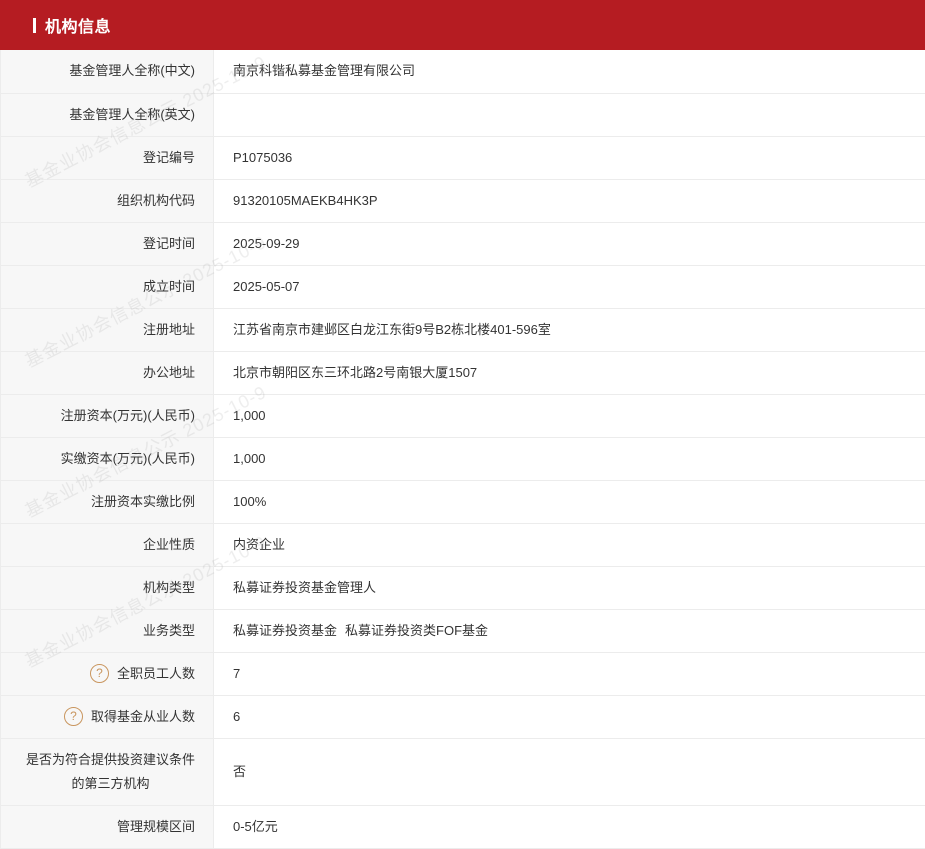 The width and height of the screenshot is (925, 849). Describe the element at coordinates (107, 501) in the screenshot. I see `row-label: 注册资本实缴比例` at that location.